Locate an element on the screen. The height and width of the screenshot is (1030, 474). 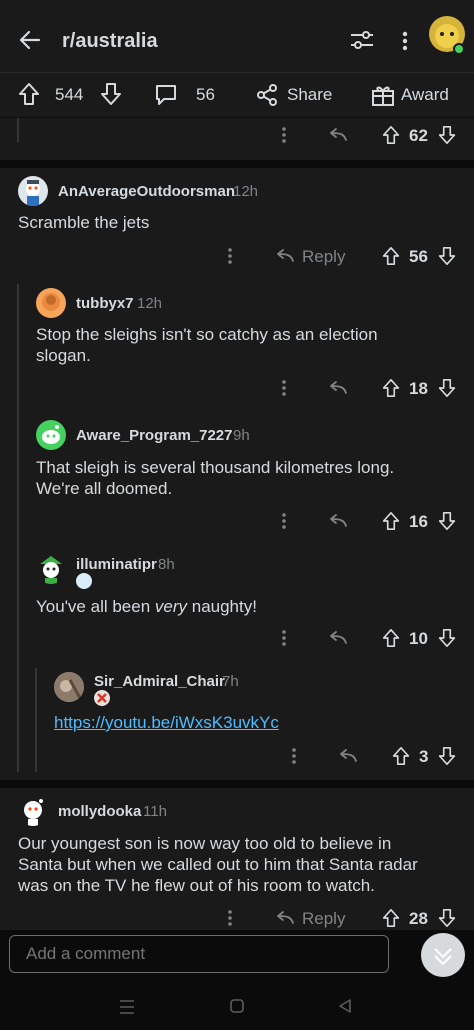
comment-body-line: We're all doomed. is located at coordinates (104, 488).